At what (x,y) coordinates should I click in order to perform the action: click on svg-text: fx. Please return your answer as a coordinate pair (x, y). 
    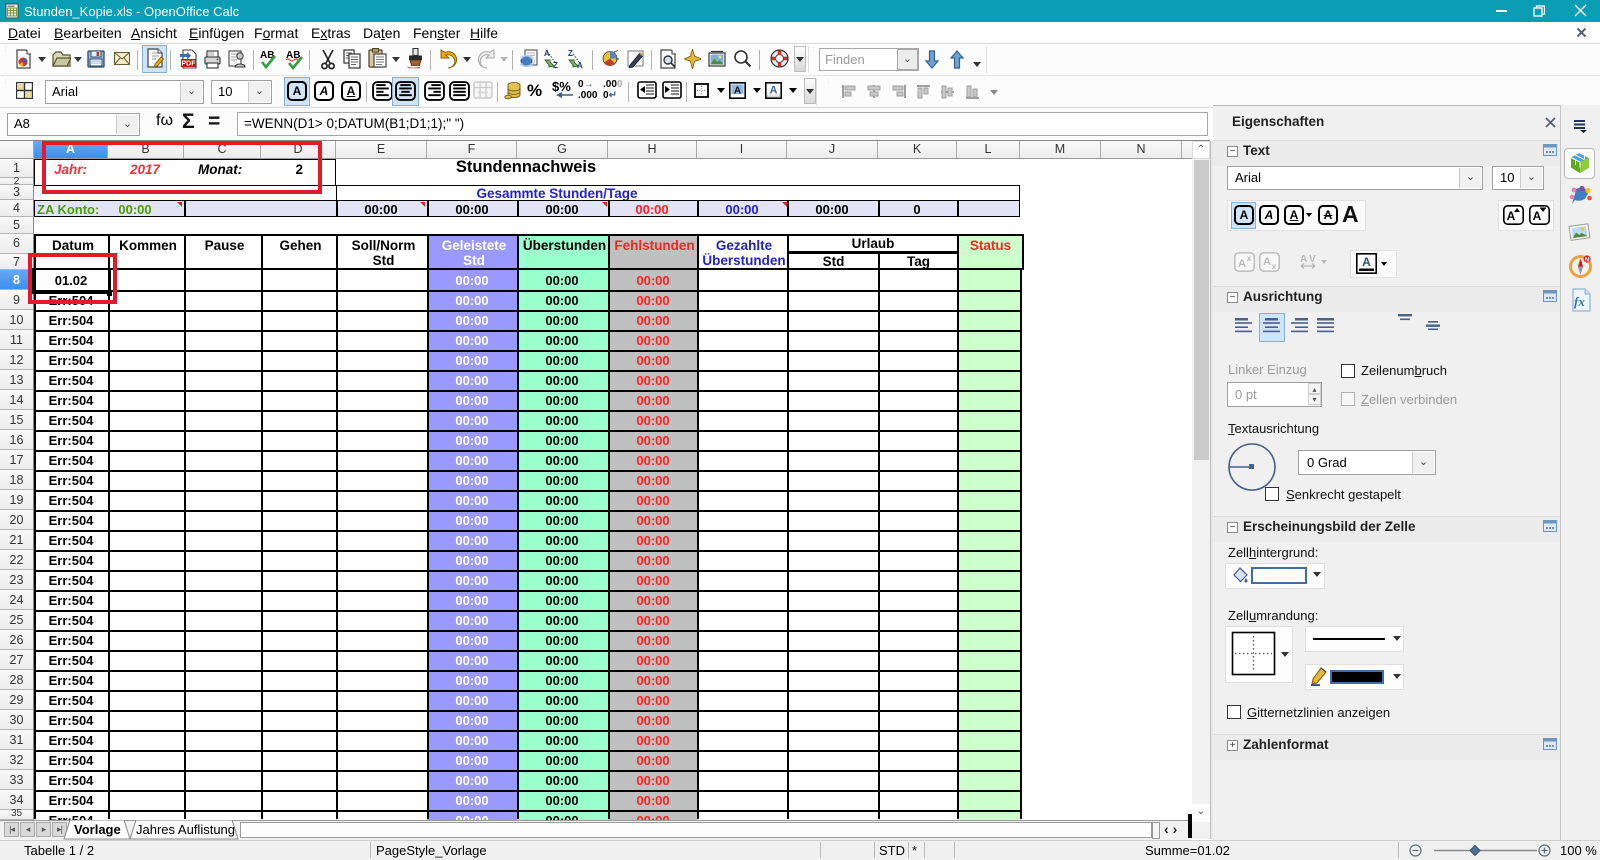
    Looking at the image, I should click on (1579, 301).